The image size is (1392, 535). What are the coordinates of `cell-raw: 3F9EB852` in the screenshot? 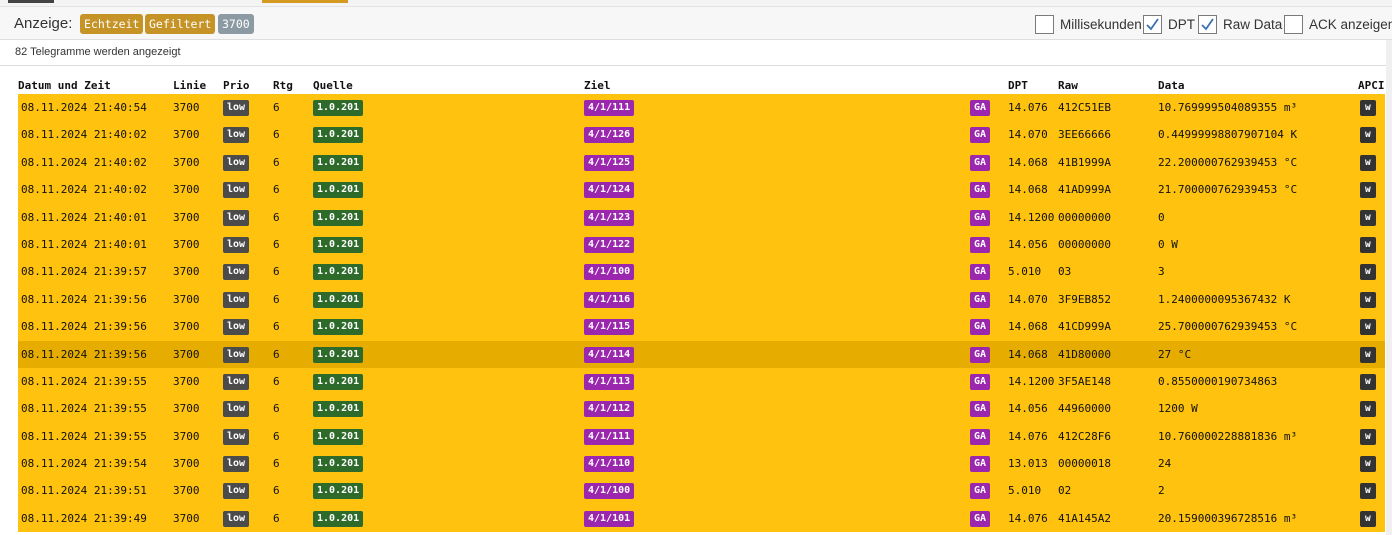 It's located at (1084, 299).